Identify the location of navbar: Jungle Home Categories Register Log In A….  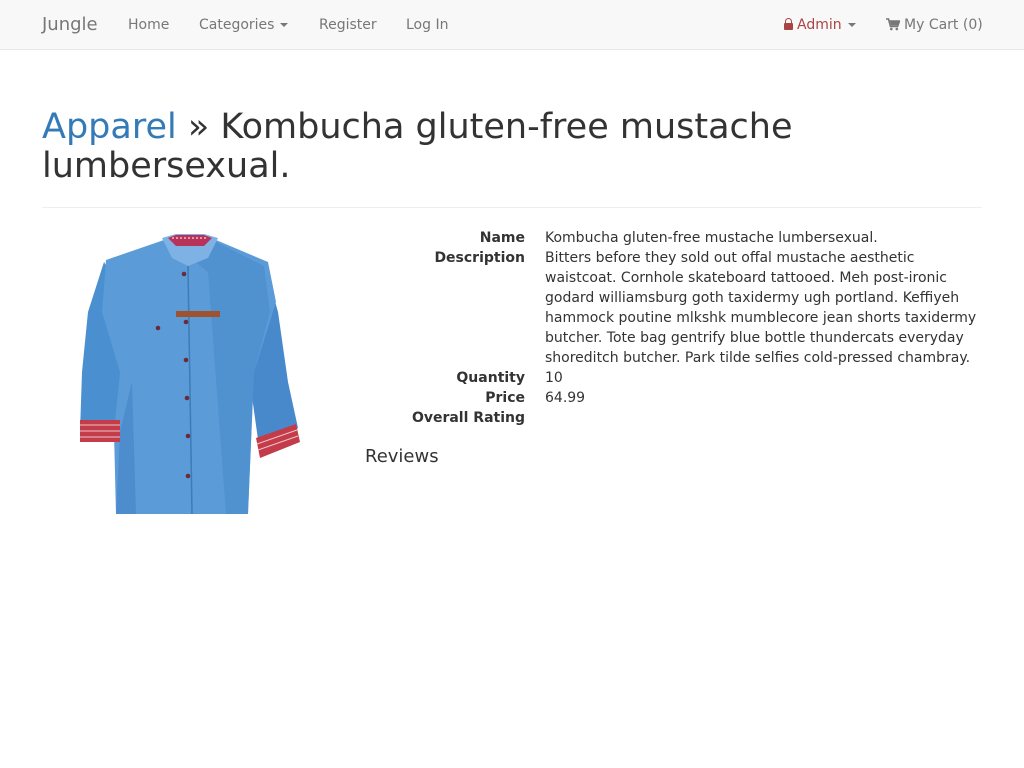
(512, 25).